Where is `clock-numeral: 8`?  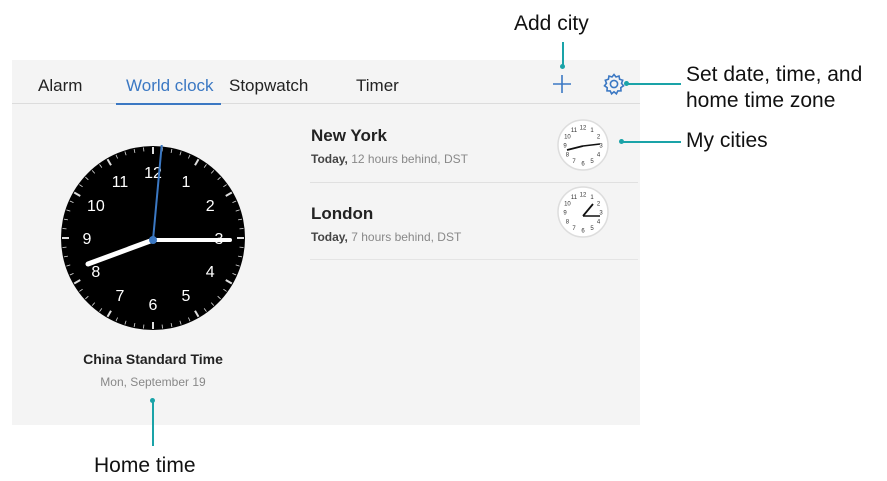 clock-numeral: 8 is located at coordinates (95, 272).